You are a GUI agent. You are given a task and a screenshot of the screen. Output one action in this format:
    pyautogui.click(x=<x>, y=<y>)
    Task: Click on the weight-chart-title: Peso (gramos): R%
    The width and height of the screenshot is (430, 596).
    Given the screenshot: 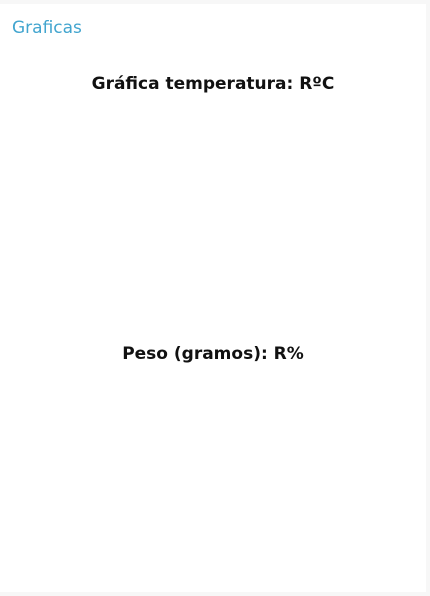 What is the action you would take?
    pyautogui.click(x=213, y=354)
    